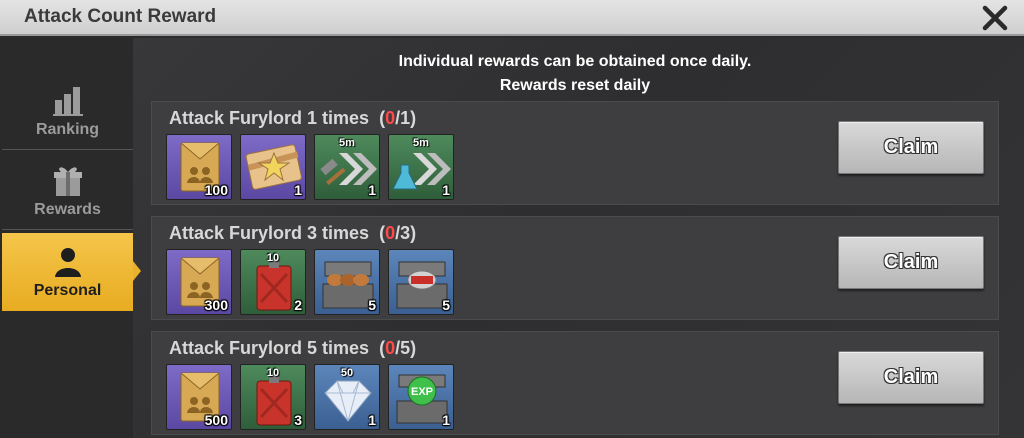  Describe the element at coordinates (347, 397) in the screenshot. I see `reward-item: 50 1` at that location.